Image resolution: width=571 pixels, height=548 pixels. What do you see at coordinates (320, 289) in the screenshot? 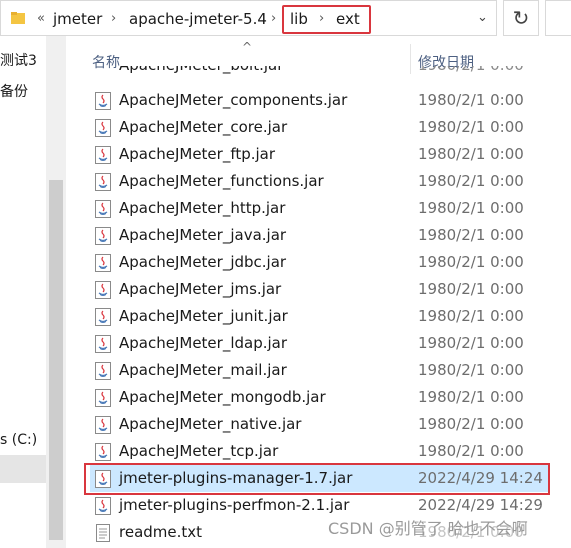
I see `list-item: ApacheJMeter_jms.jar 1980/2/1 0:00` at bounding box center [320, 289].